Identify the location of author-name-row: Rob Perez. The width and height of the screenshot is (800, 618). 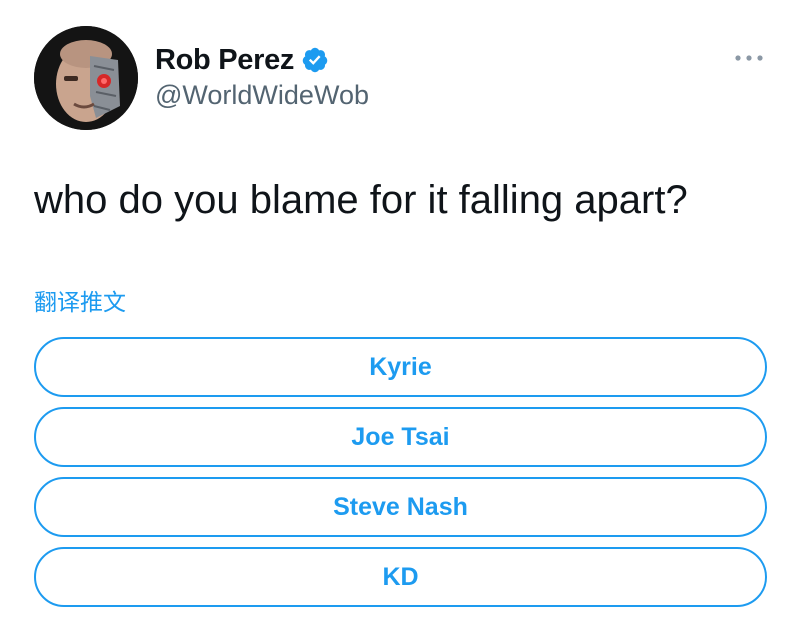
(242, 60).